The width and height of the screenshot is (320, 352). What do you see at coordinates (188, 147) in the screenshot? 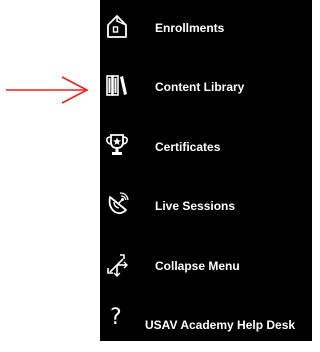
I see `menu-item-label: Certificates` at bounding box center [188, 147].